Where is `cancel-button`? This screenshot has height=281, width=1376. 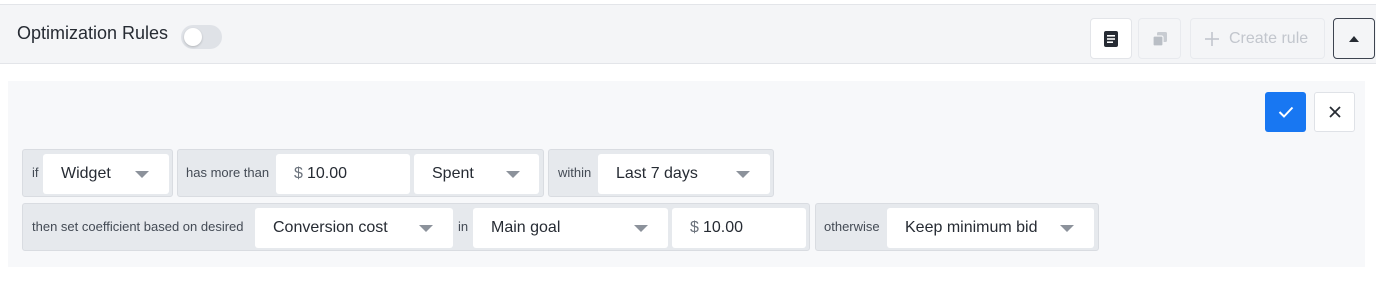
cancel-button is located at coordinates (1334, 112).